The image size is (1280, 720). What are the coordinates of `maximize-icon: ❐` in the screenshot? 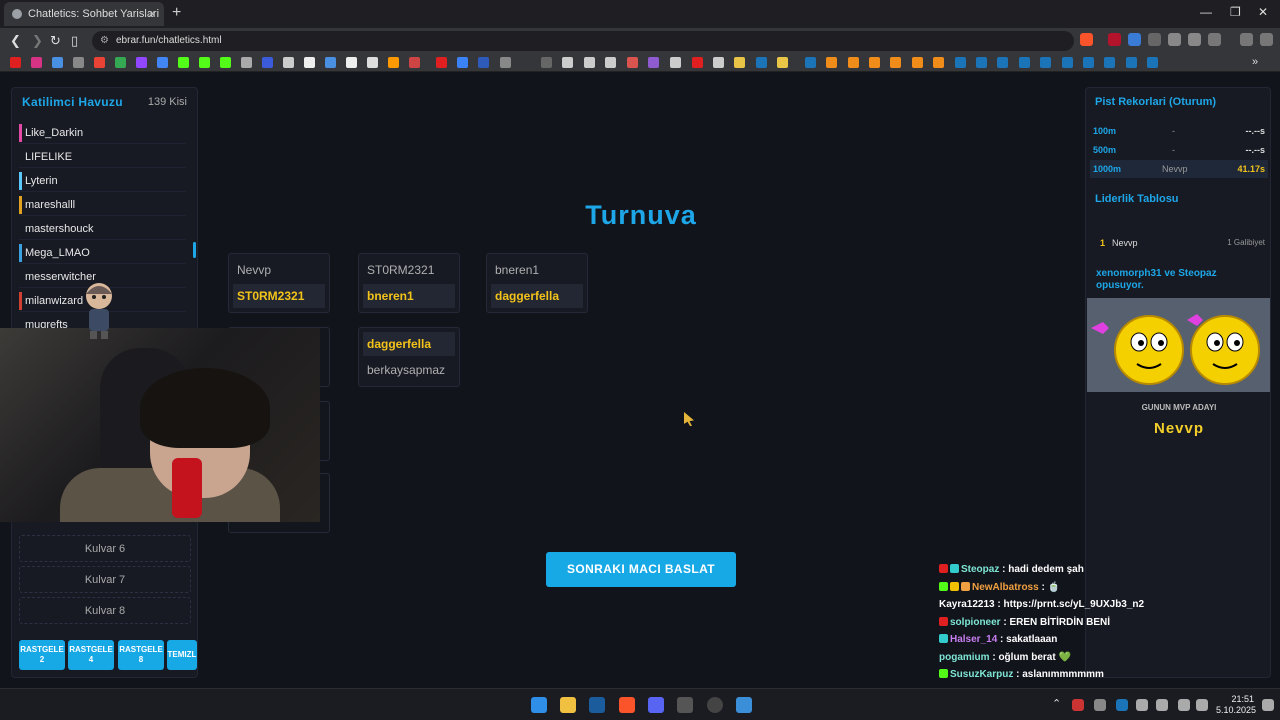 It's located at (1235, 12).